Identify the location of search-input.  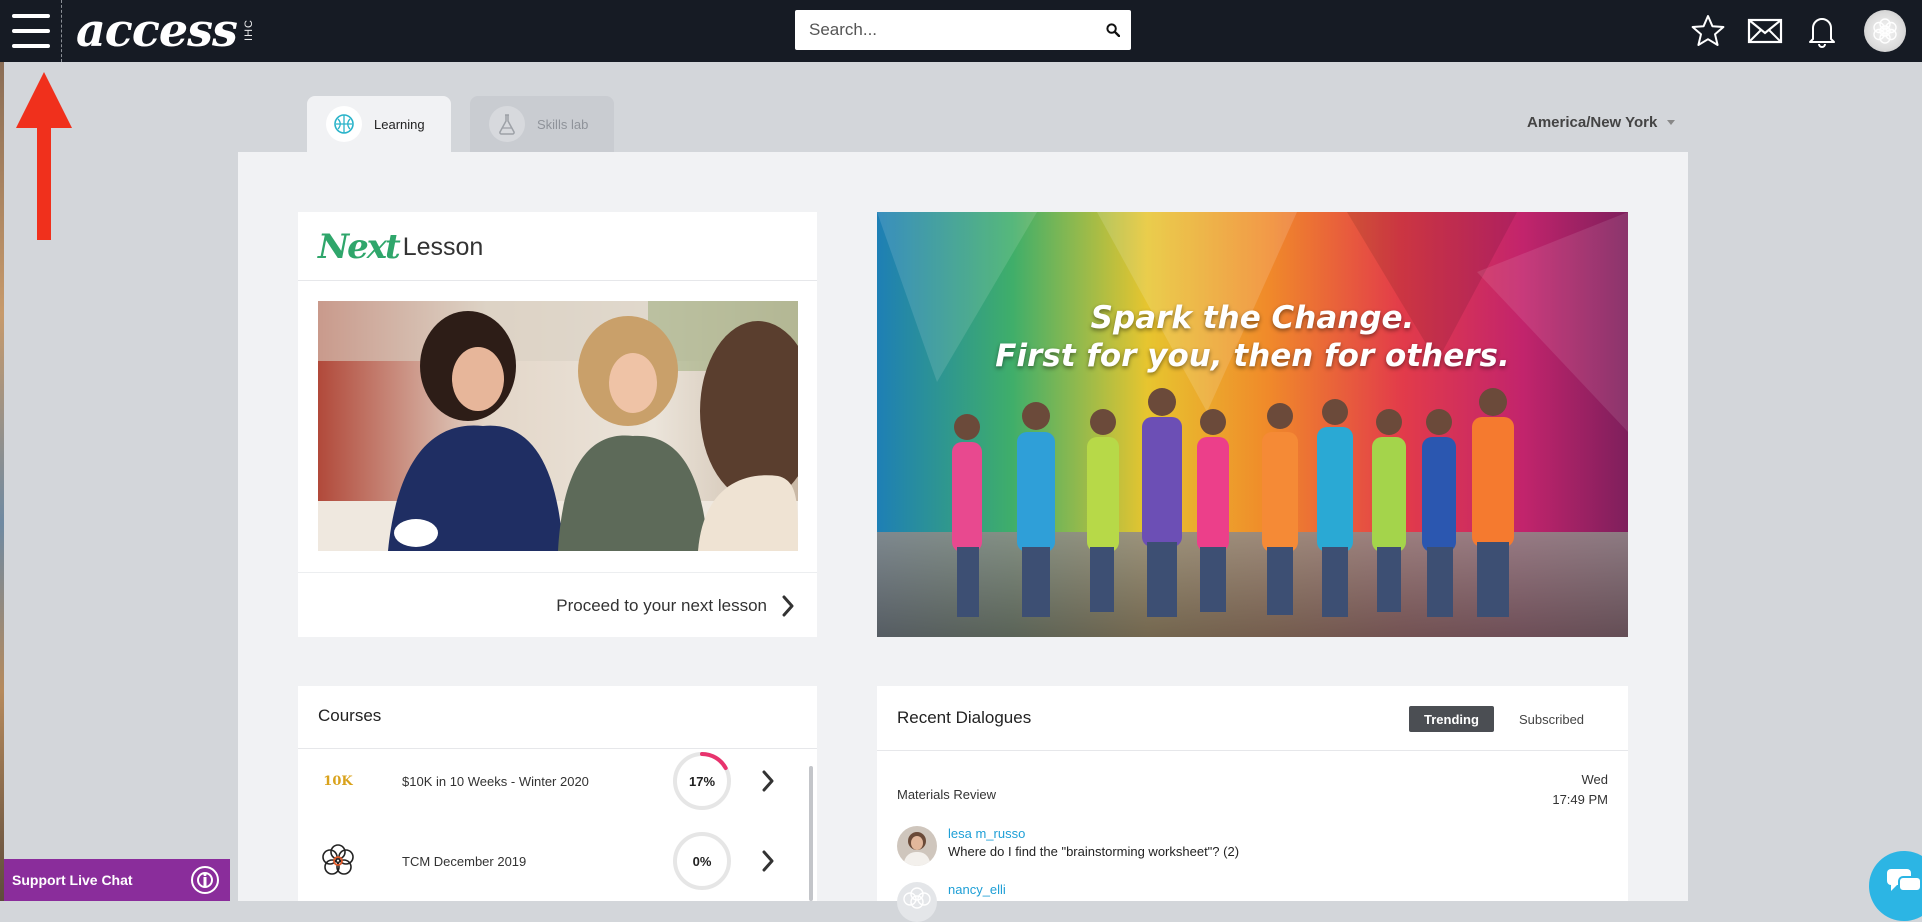
(945, 30).